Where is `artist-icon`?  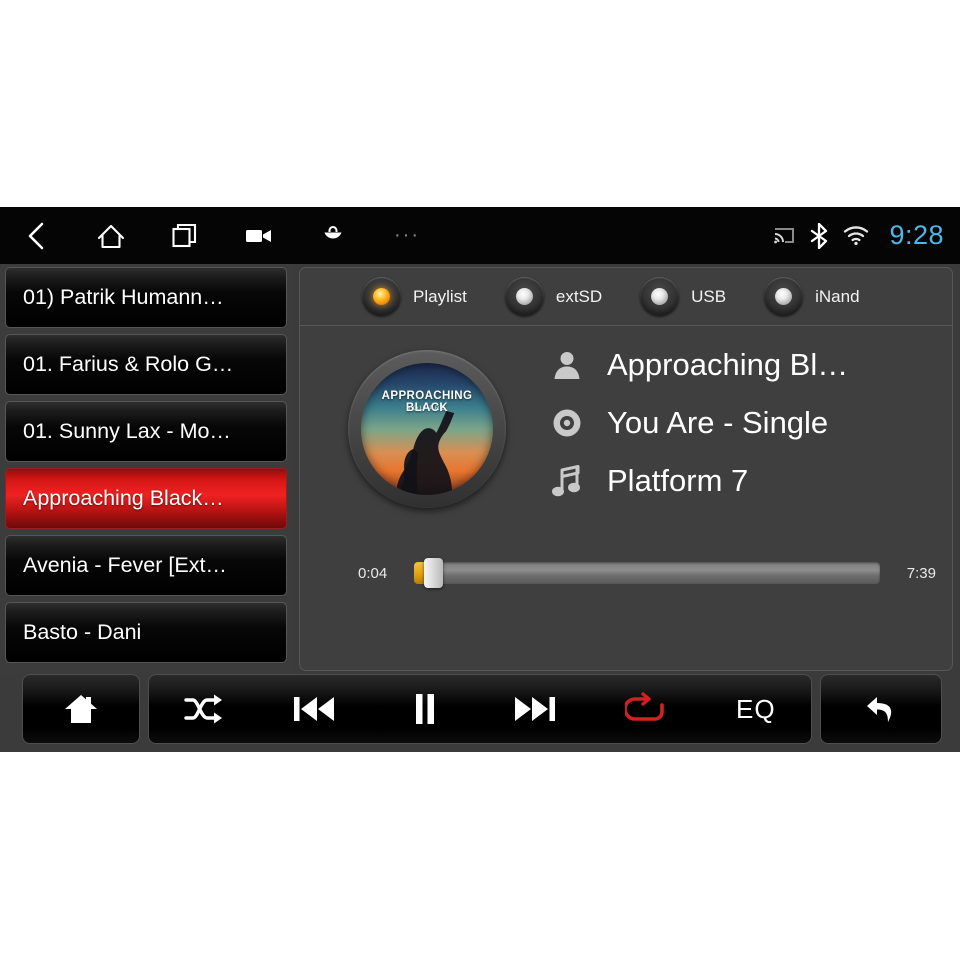 artist-icon is located at coordinates (567, 365).